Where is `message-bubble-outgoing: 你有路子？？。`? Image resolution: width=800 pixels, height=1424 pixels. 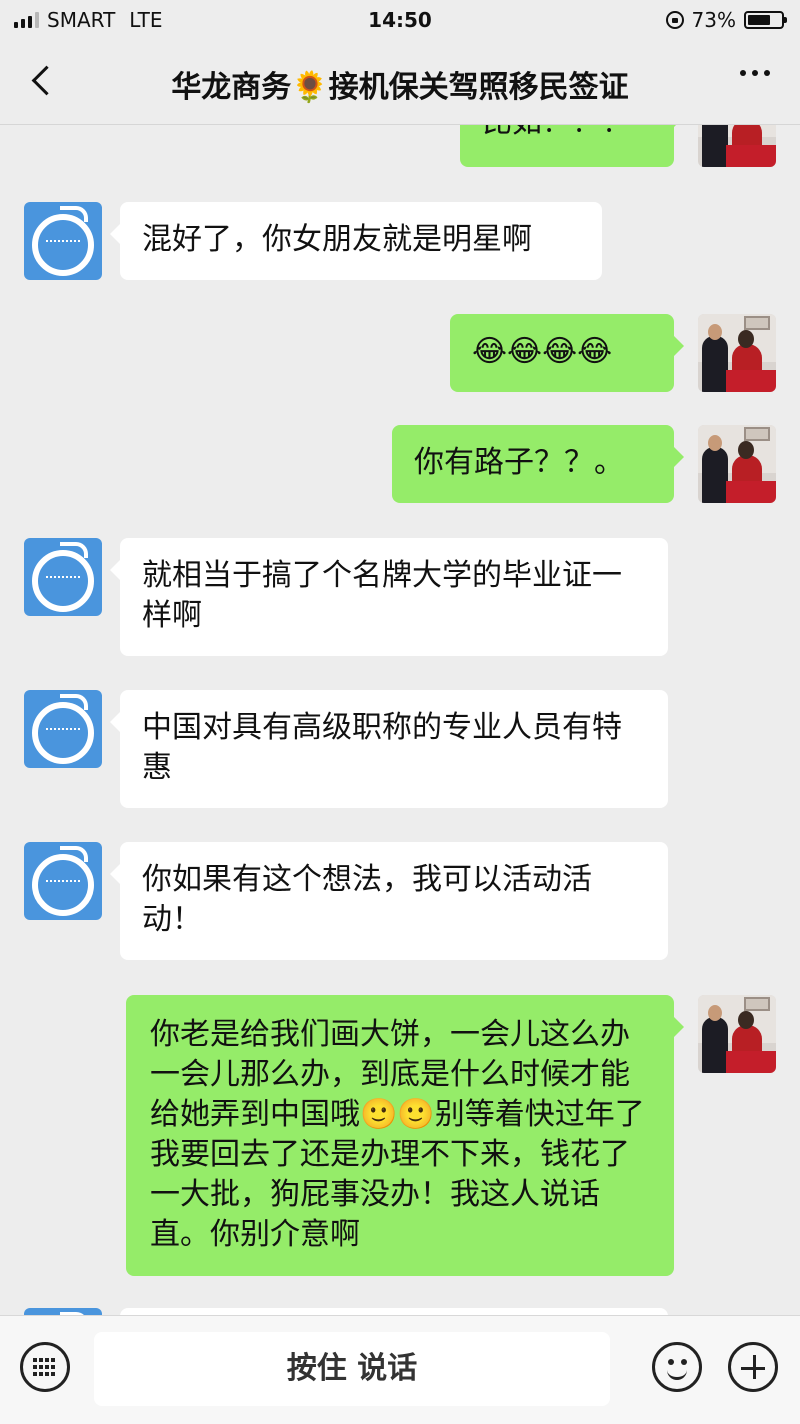 message-bubble-outgoing: 你有路子？？。 is located at coordinates (538, 464).